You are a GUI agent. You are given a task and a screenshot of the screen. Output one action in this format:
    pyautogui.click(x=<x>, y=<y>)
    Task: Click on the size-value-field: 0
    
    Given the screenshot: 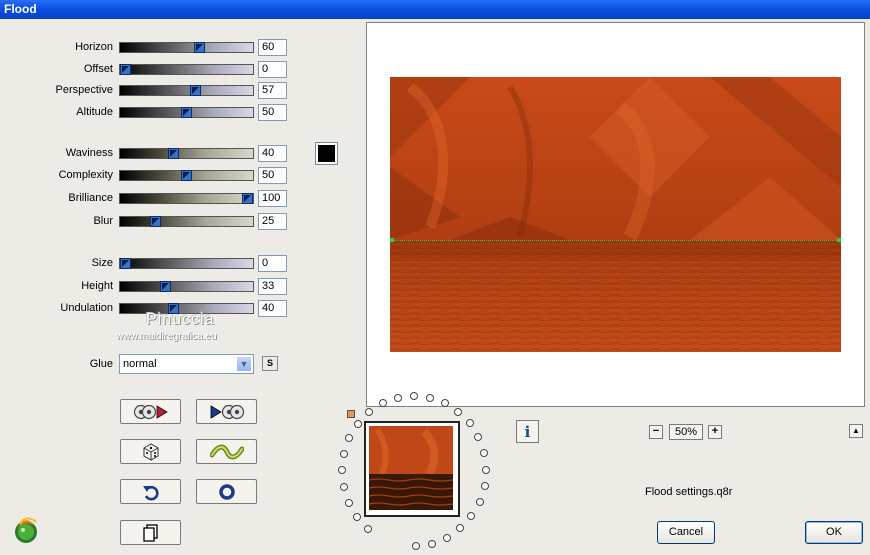 What is the action you would take?
    pyautogui.click(x=272, y=263)
    